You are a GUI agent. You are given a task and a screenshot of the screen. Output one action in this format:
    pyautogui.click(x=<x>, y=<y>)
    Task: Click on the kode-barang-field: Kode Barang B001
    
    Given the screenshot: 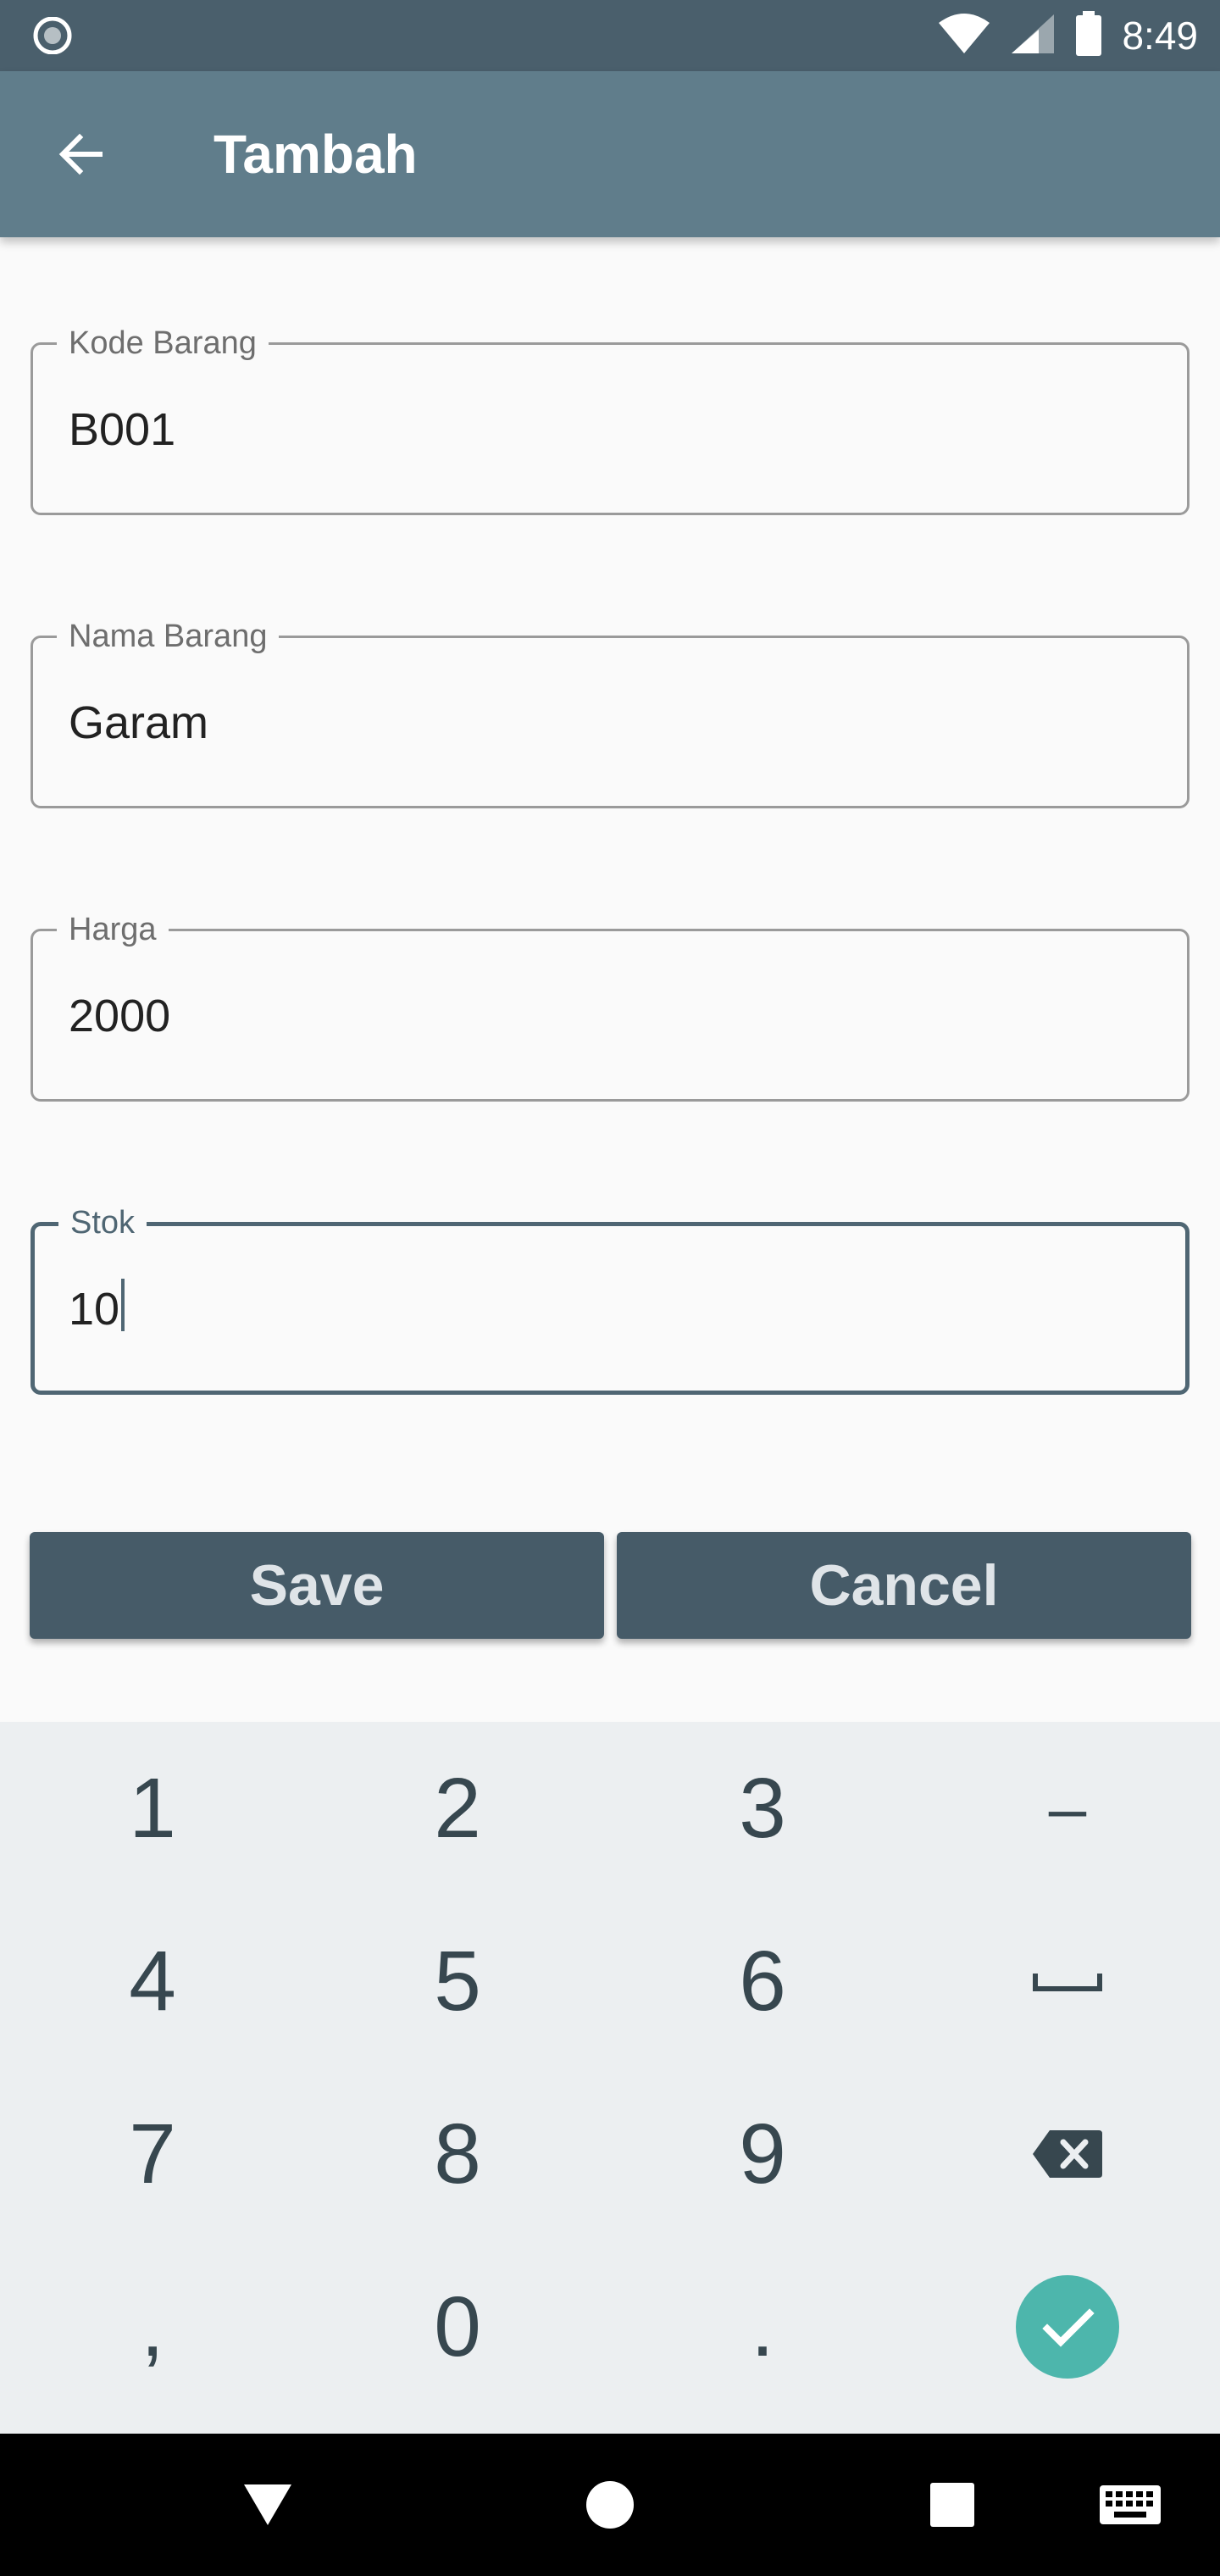 What is the action you would take?
    pyautogui.click(x=610, y=419)
    